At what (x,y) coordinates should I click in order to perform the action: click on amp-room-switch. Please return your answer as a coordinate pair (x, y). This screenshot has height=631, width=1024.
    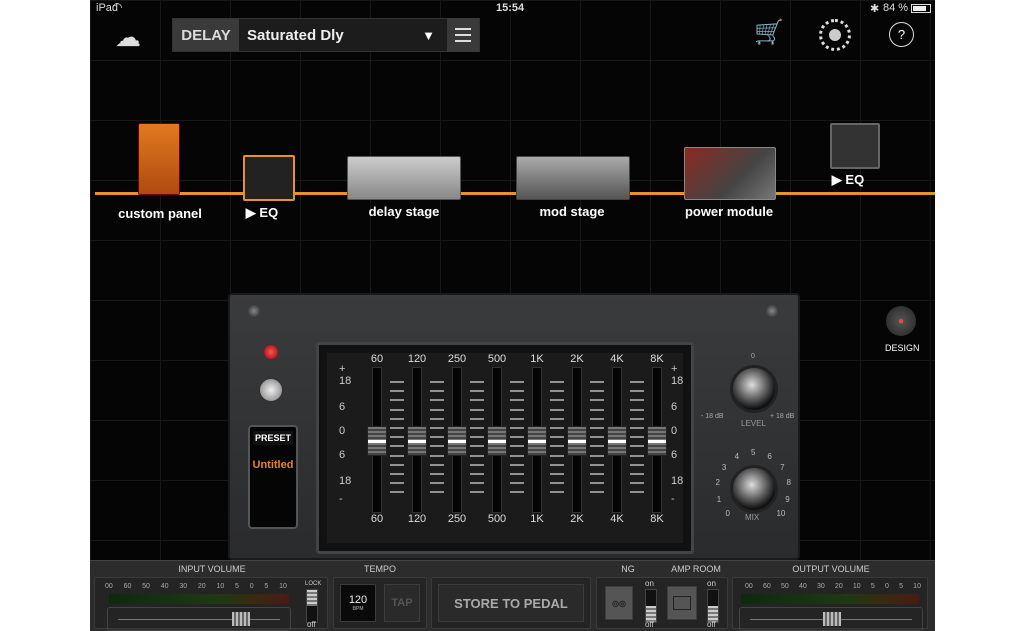
    Looking at the image, I should click on (713, 606).